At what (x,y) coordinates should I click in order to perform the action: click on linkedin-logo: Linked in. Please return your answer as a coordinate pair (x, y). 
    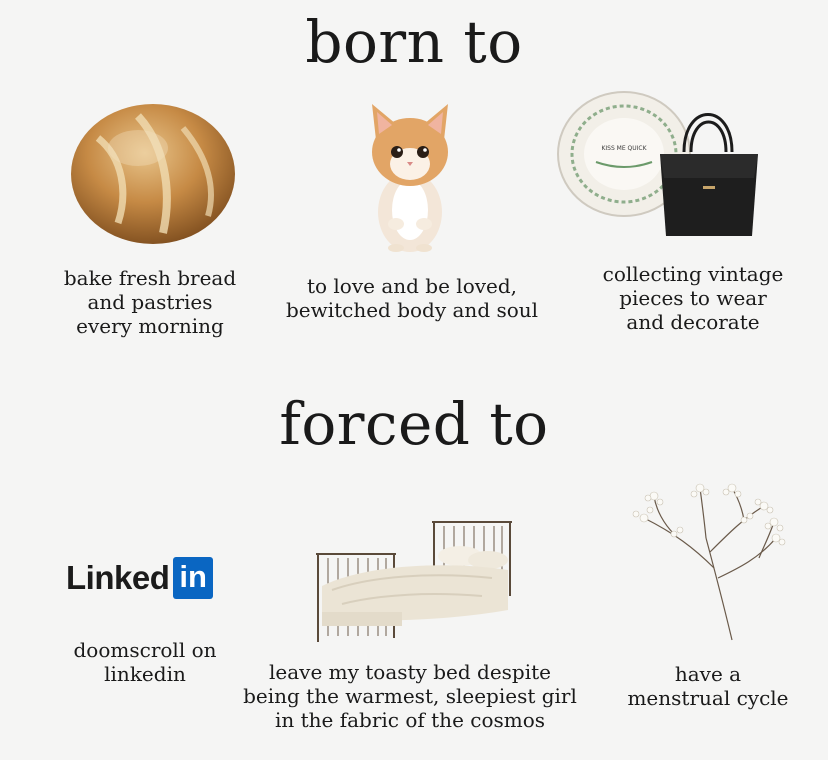
    Looking at the image, I should click on (139, 578).